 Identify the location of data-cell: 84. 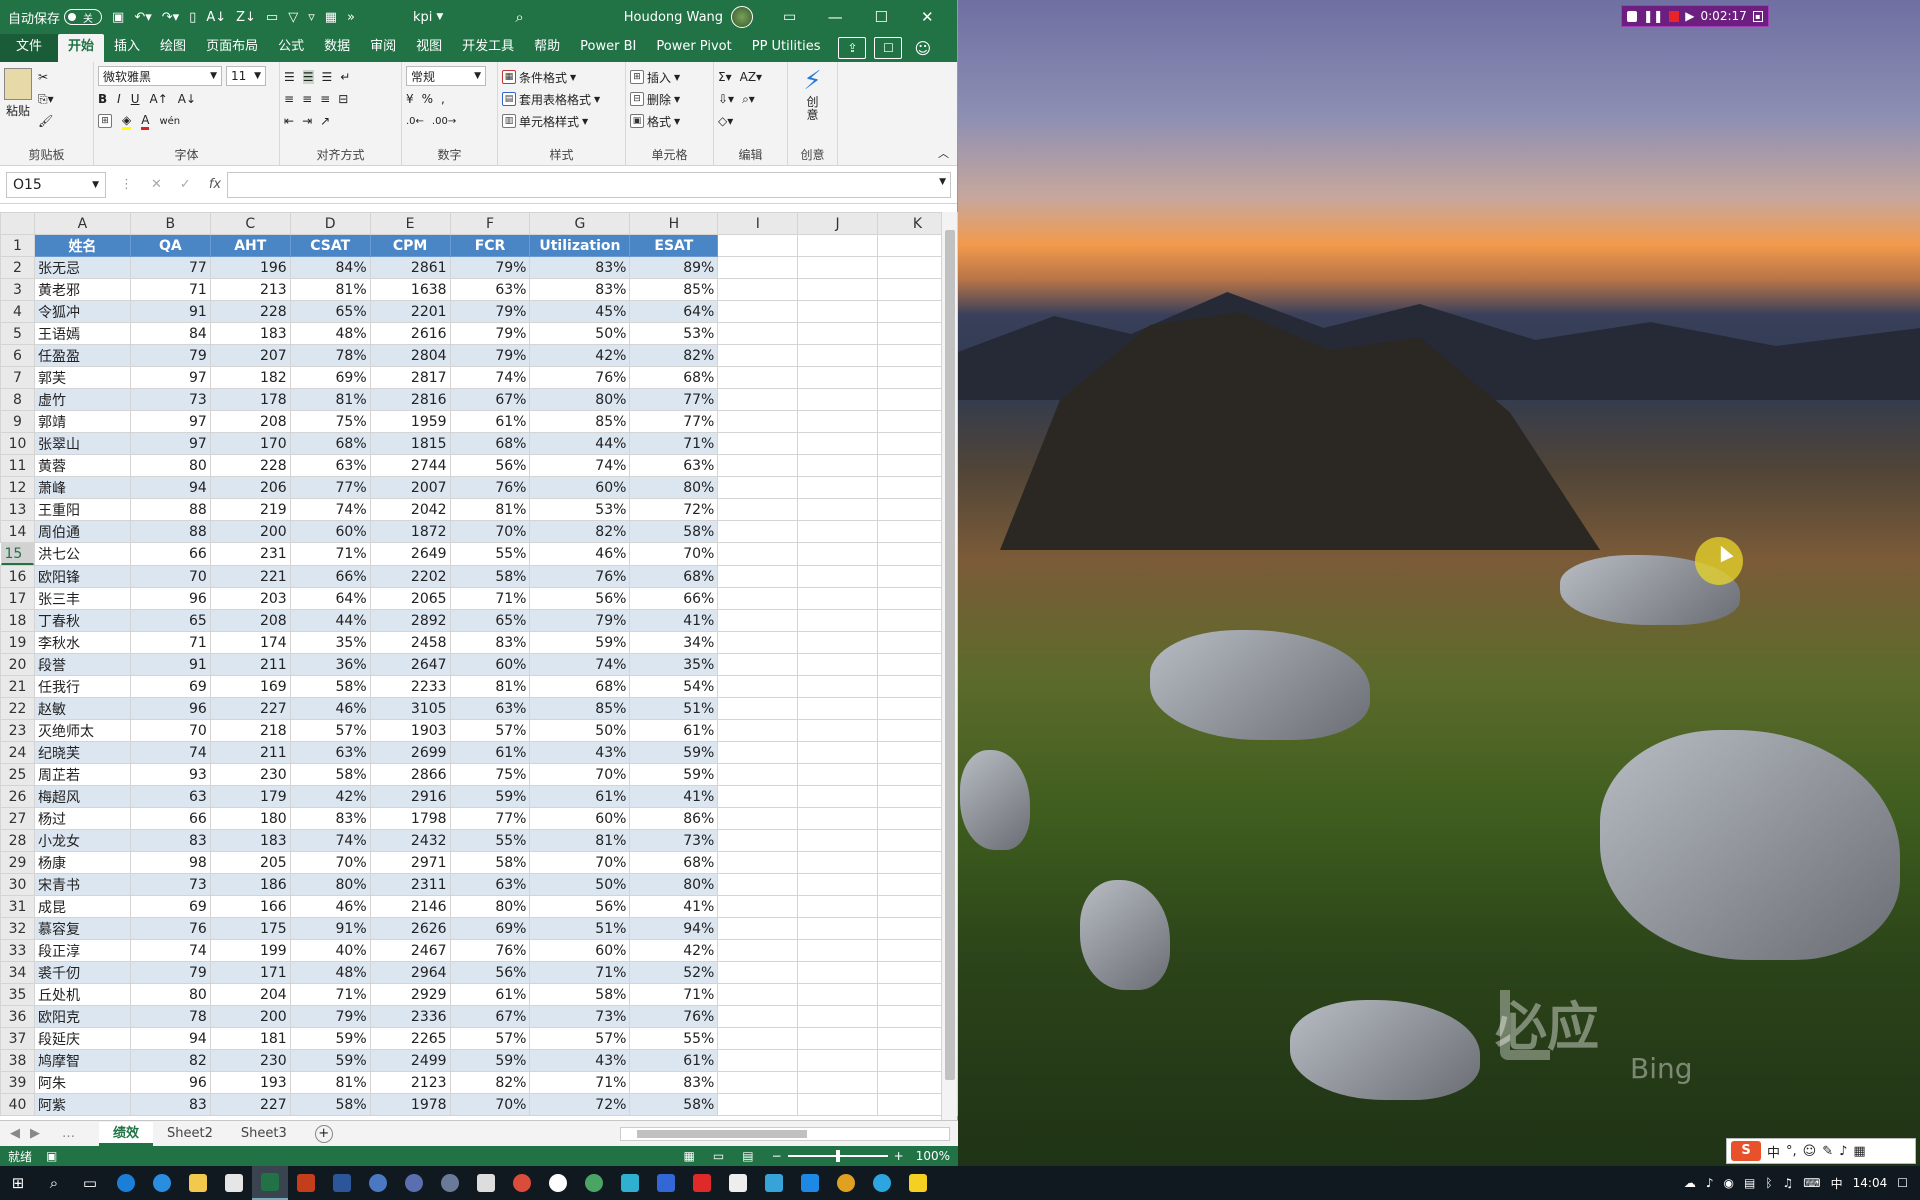
(170, 333).